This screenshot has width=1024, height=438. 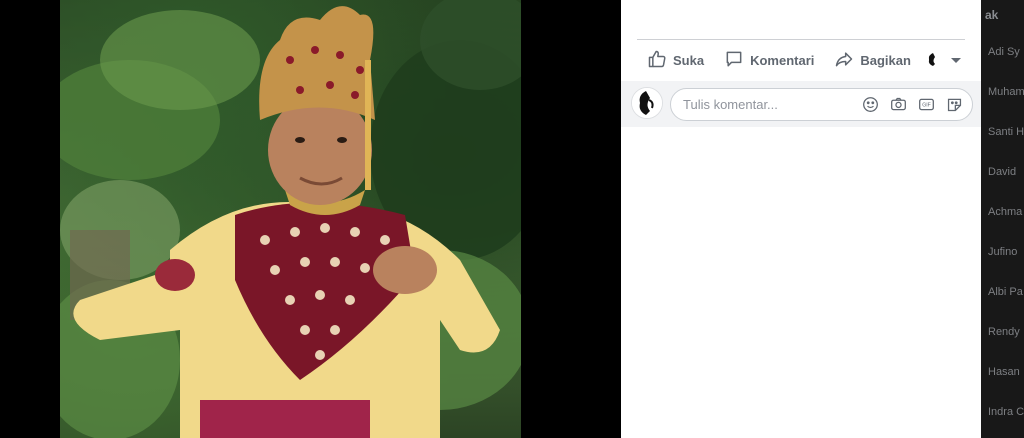 I want to click on contact-item: Jufino, so click(x=1002, y=252).